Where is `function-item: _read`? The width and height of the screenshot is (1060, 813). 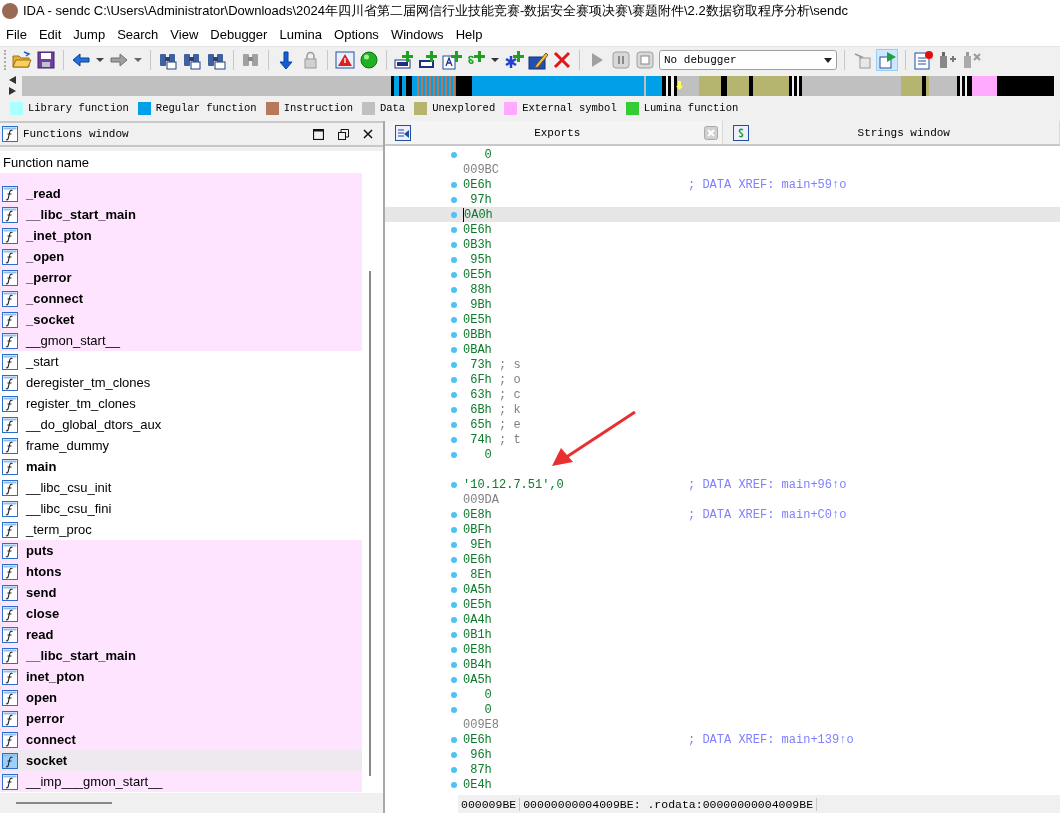
function-item: _read is located at coordinates (181, 193).